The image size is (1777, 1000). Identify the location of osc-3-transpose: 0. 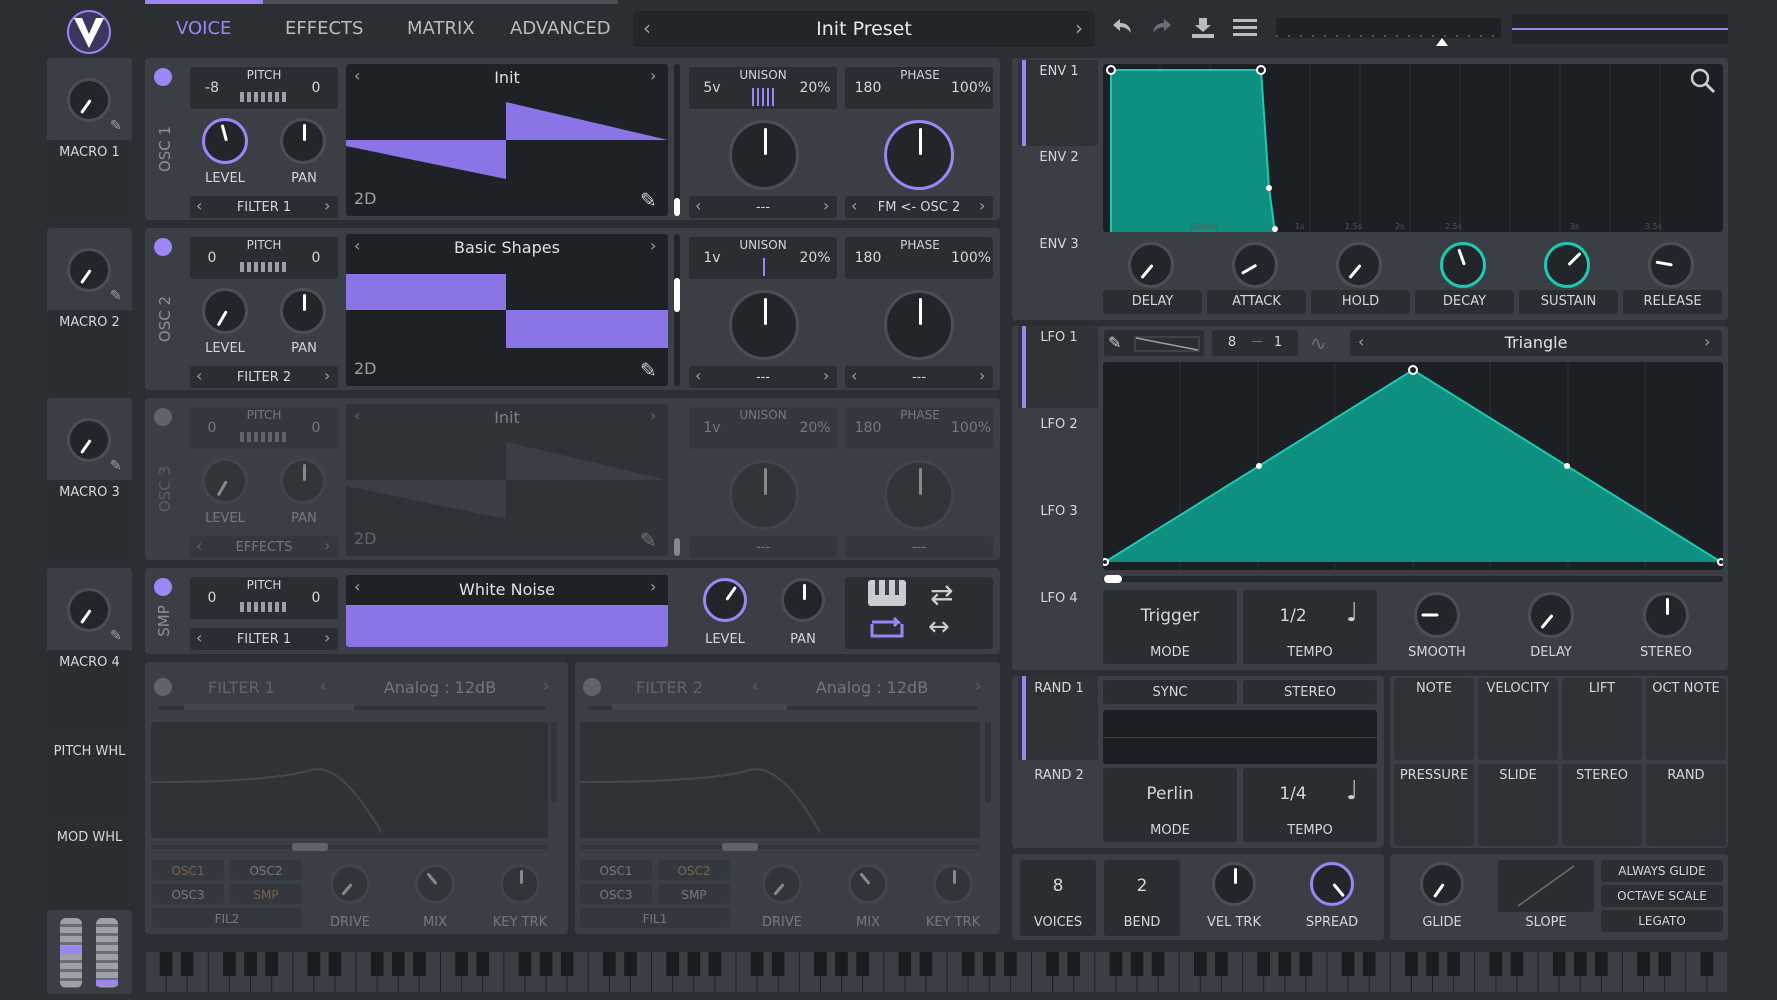
(212, 428).